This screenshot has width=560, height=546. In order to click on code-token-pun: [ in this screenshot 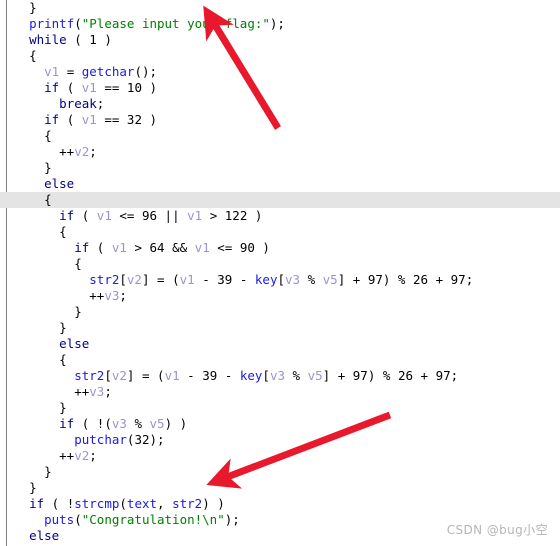, I will do `click(123, 279)`.